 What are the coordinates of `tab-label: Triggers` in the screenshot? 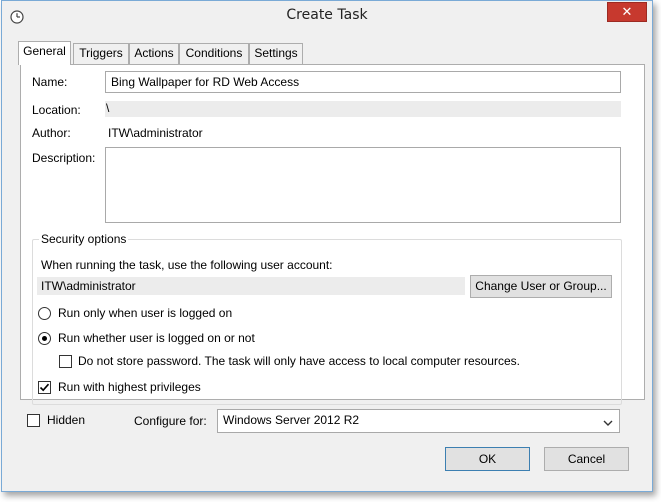 It's located at (101, 53).